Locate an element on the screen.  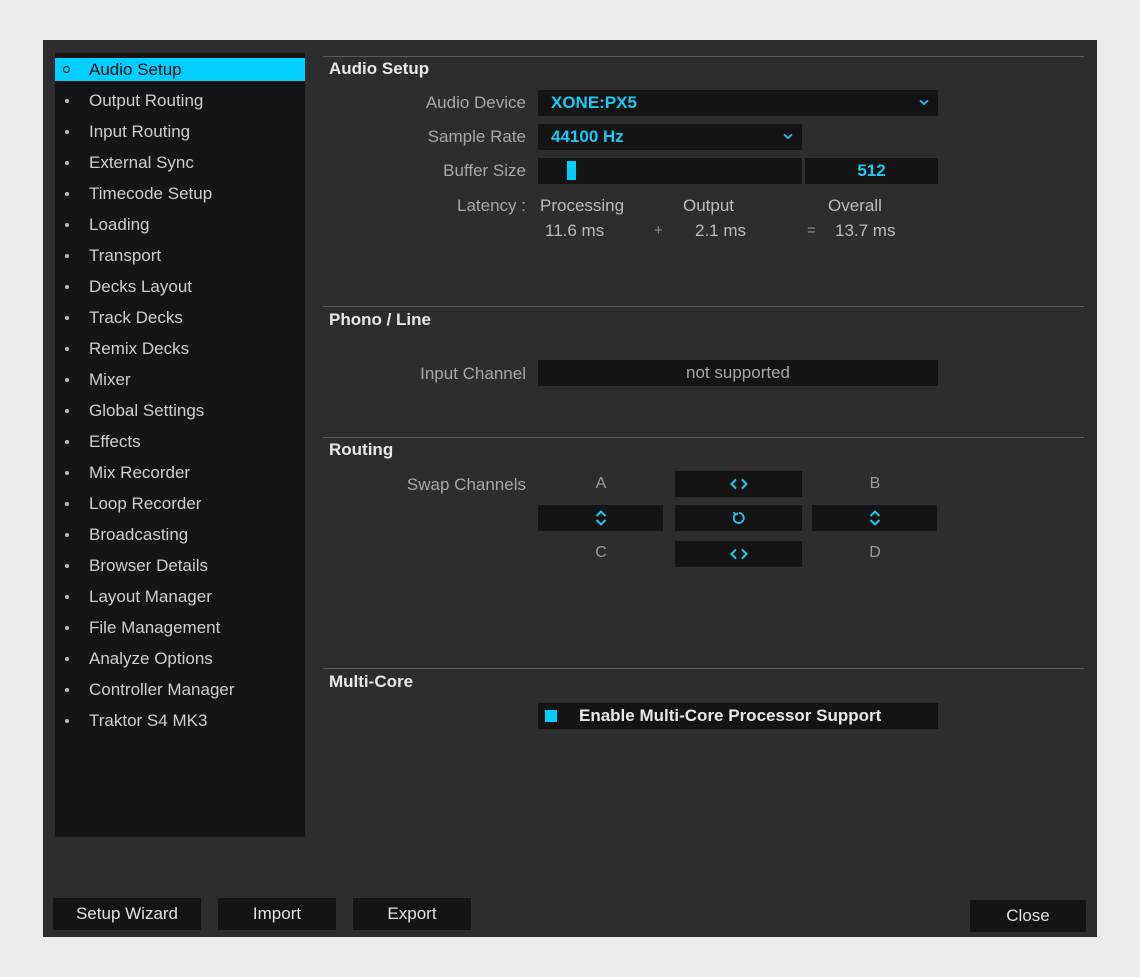
input-channel-value: not supported is located at coordinates (738, 372).